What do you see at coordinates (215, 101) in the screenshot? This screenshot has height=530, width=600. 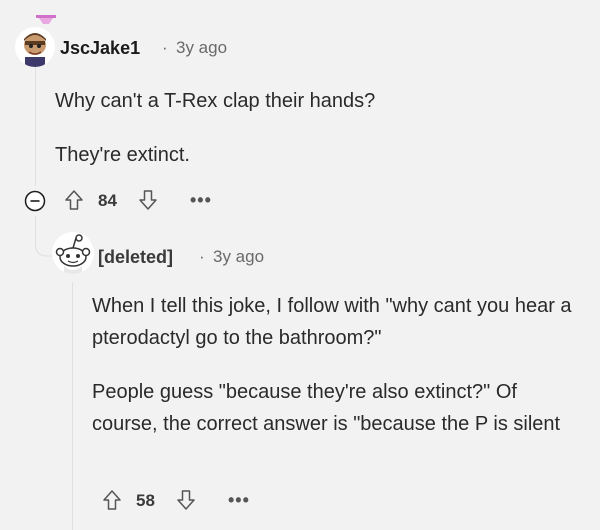 I see `comment-paragraph: Why can't a T-Rex clap their hands?` at bounding box center [215, 101].